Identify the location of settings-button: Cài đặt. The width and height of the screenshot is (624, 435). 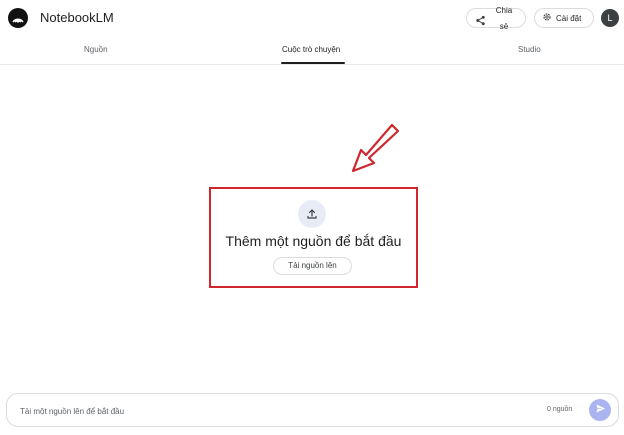
(564, 18).